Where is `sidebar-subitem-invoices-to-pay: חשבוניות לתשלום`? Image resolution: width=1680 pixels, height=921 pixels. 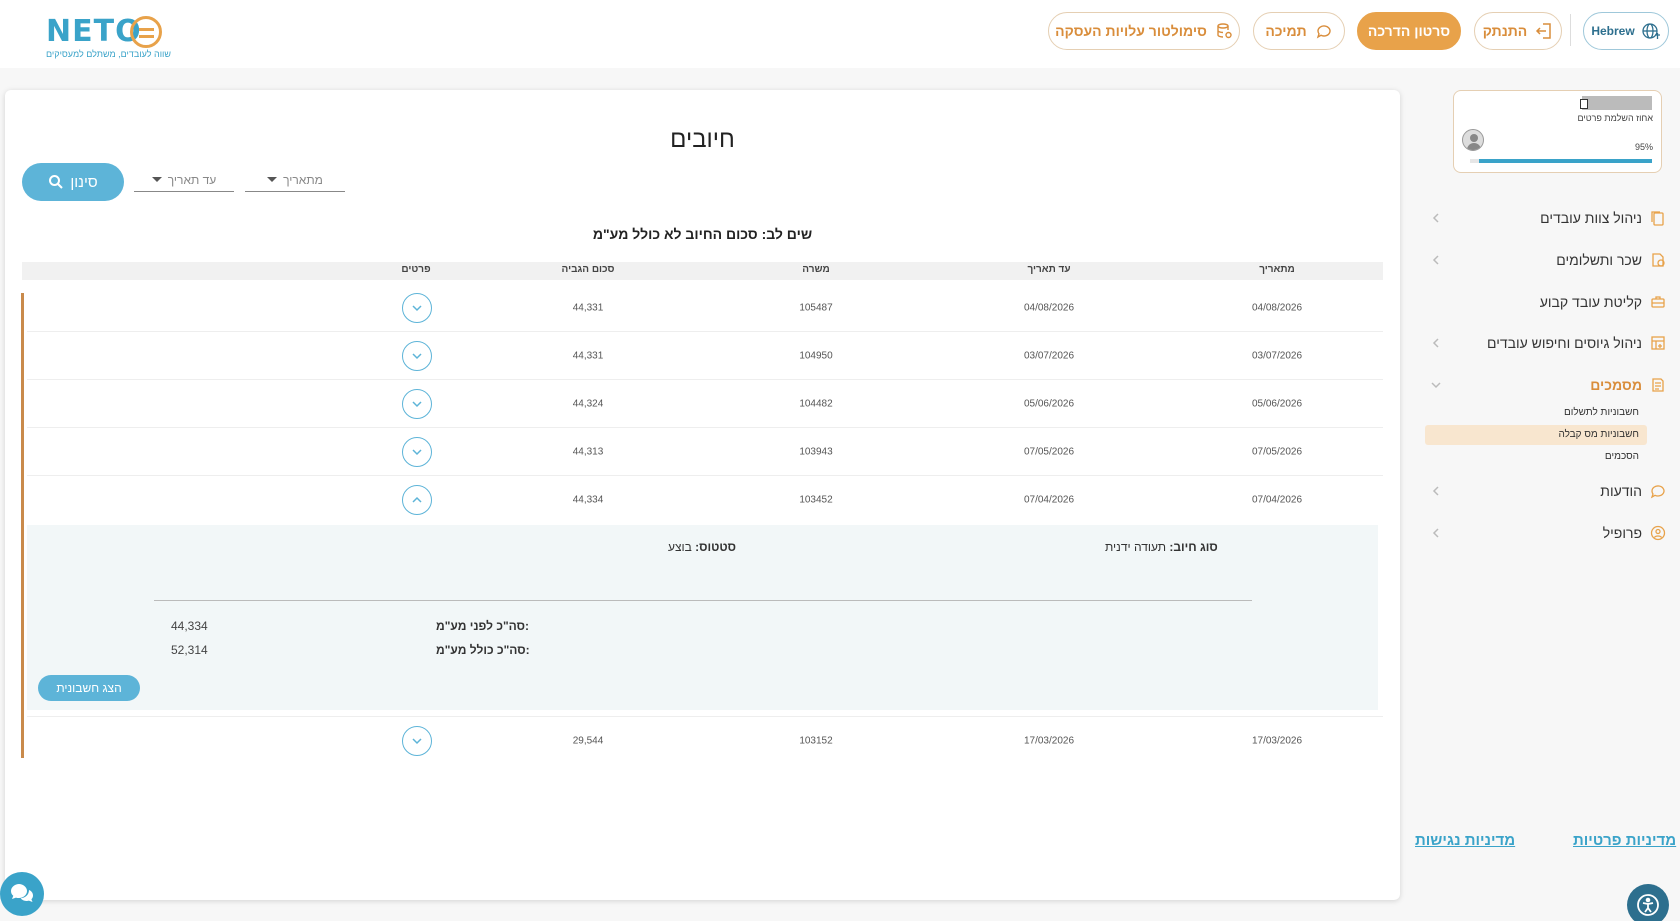 sidebar-subitem-invoices-to-pay: חשבוניות לתשלום is located at coordinates (1536, 413).